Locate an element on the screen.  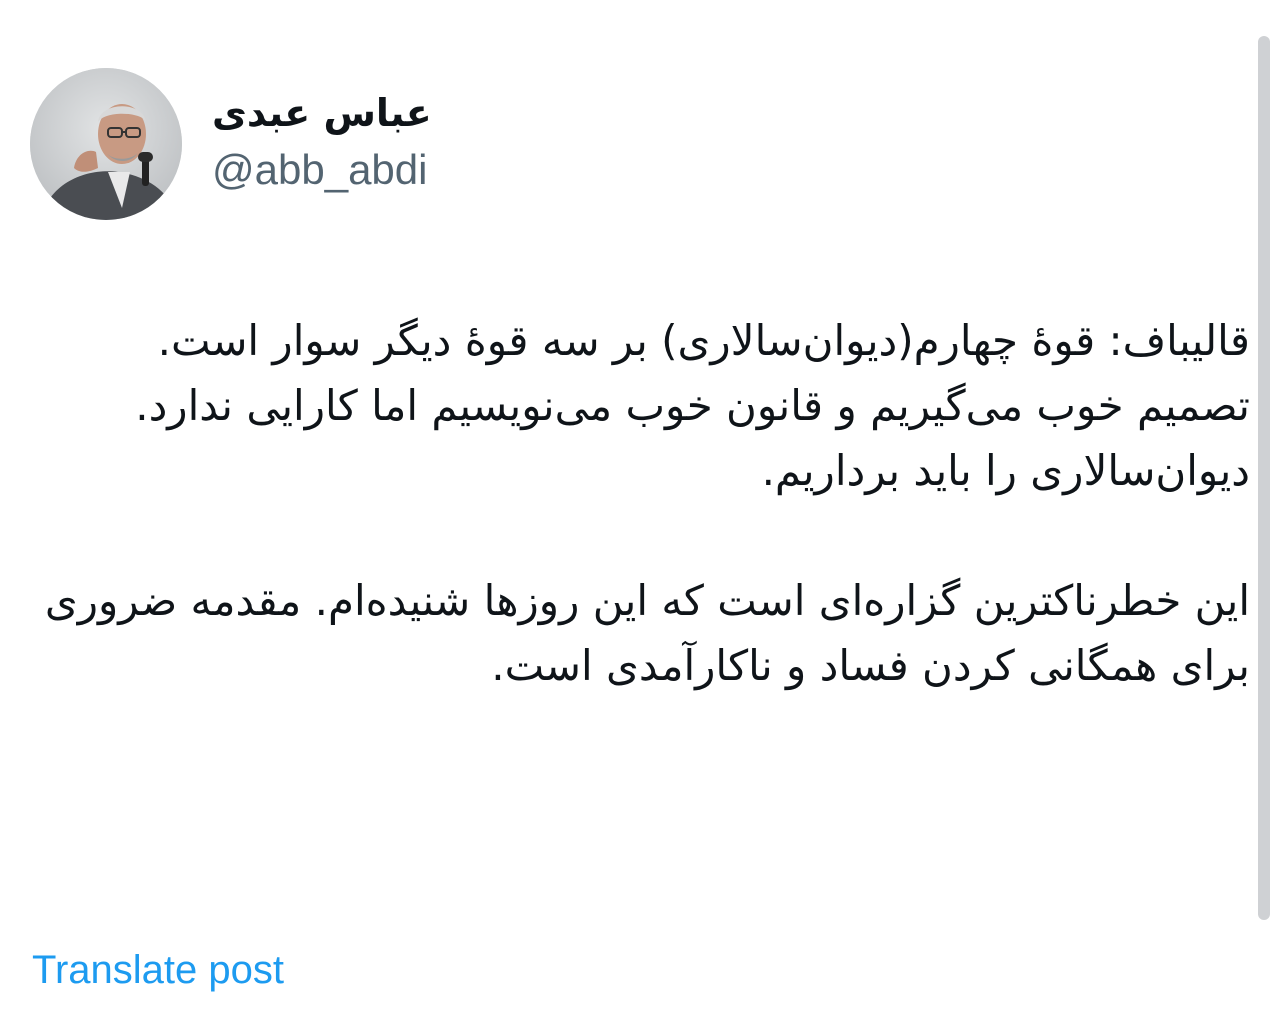
translate-post-link: Translate post is located at coordinates (158, 970).